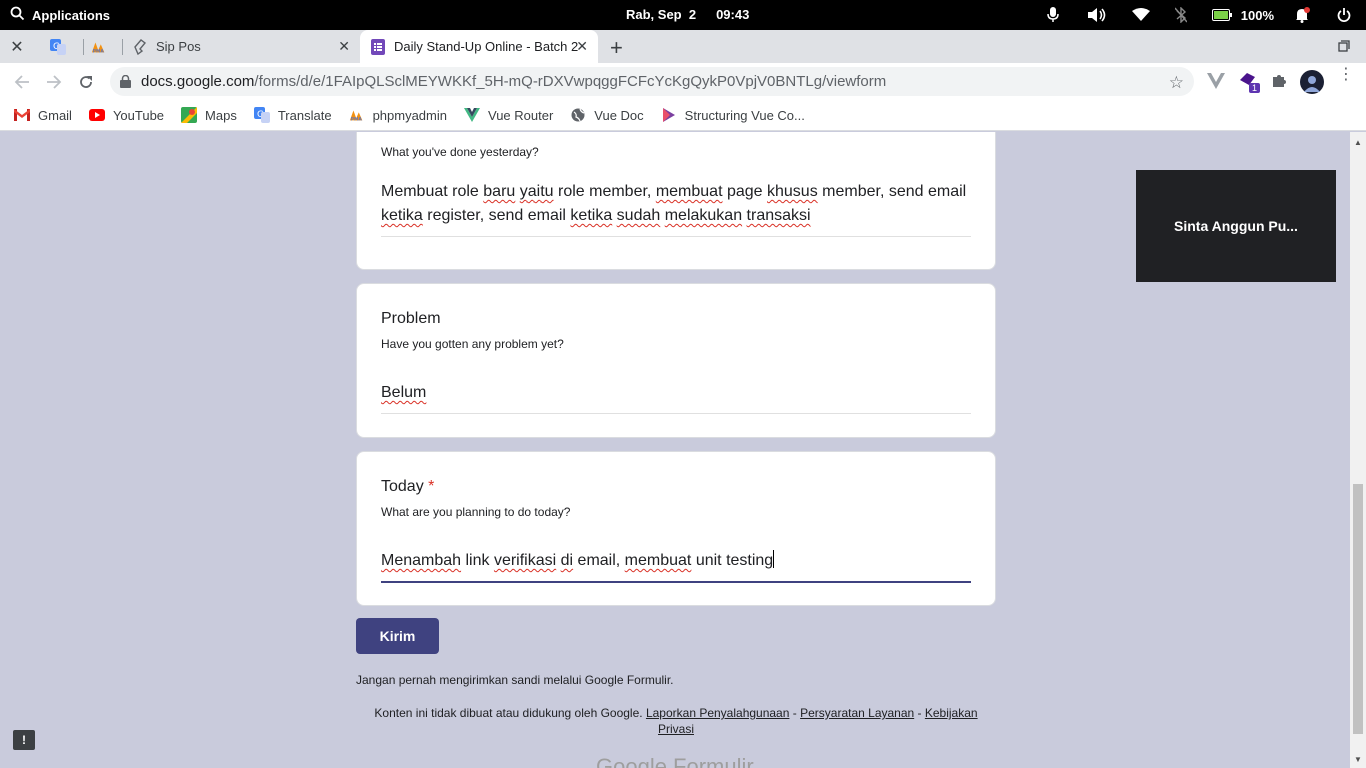 This screenshot has width=1366, height=768. I want to click on clock: Rab, Sep 2 09:43, so click(687, 14).